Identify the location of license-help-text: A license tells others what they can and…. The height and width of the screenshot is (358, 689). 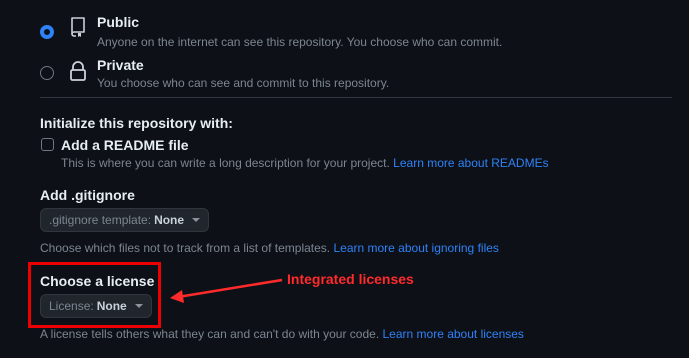
(210, 334).